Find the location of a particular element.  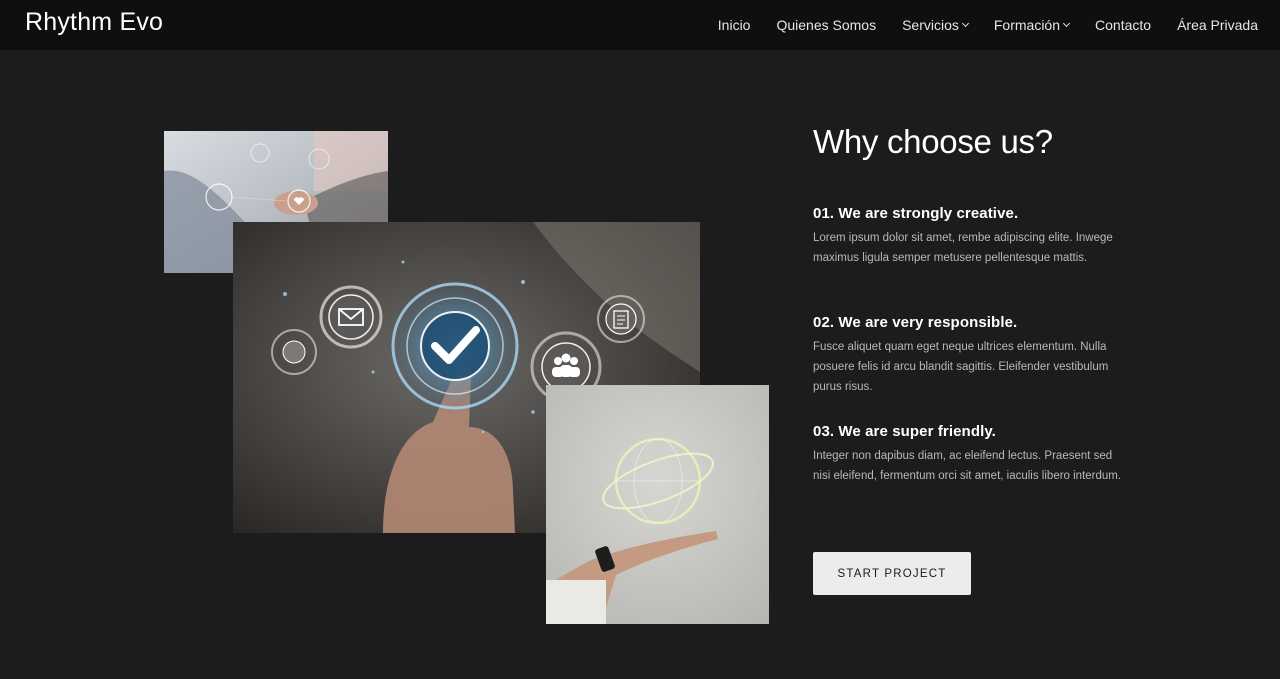

section-title: Why choose us? is located at coordinates (933, 141).